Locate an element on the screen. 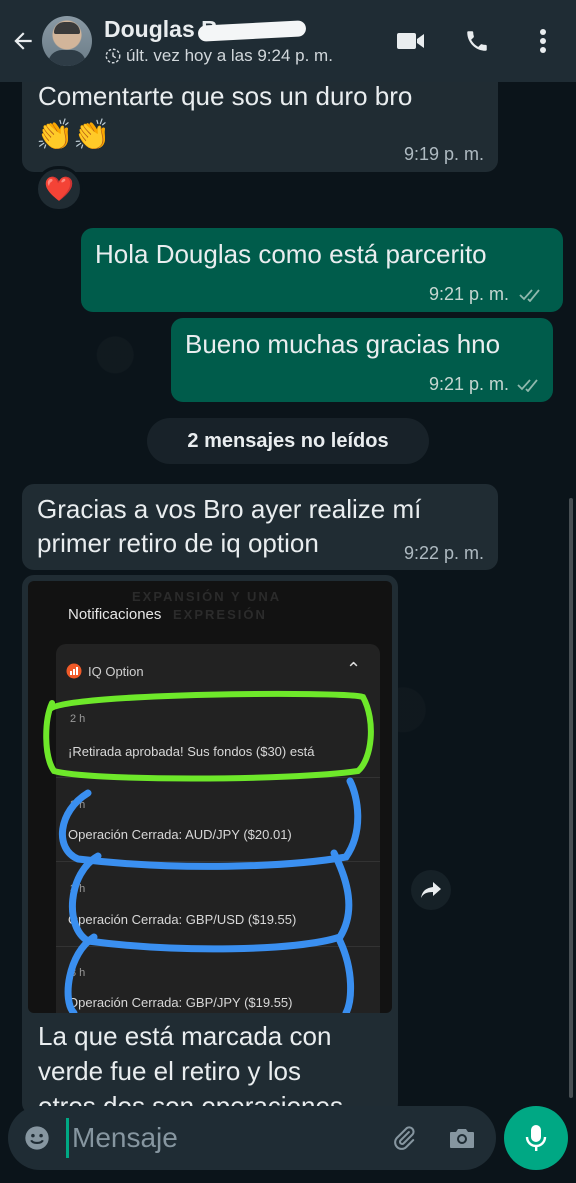 This screenshot has width=576, height=1183. last-seen-status: últ. vez hoy a las 9:24 p. m. is located at coordinates (229, 55).